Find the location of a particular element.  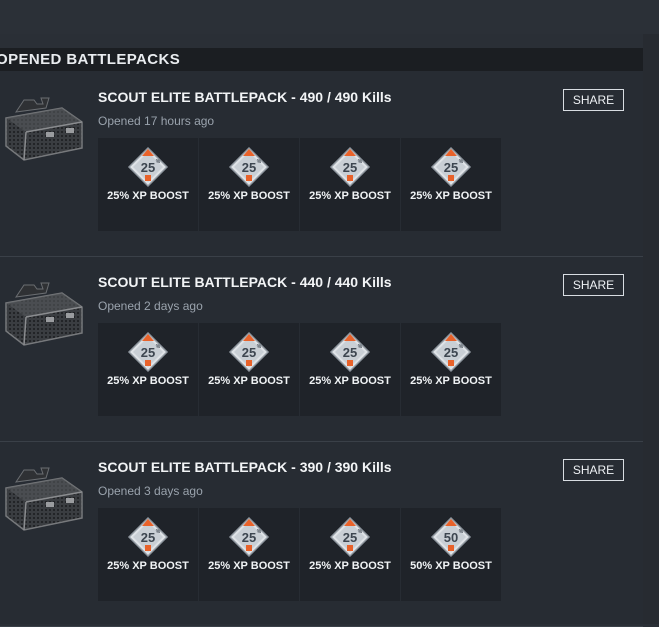

reward-label: 50% XP BOOST is located at coordinates (451, 566).